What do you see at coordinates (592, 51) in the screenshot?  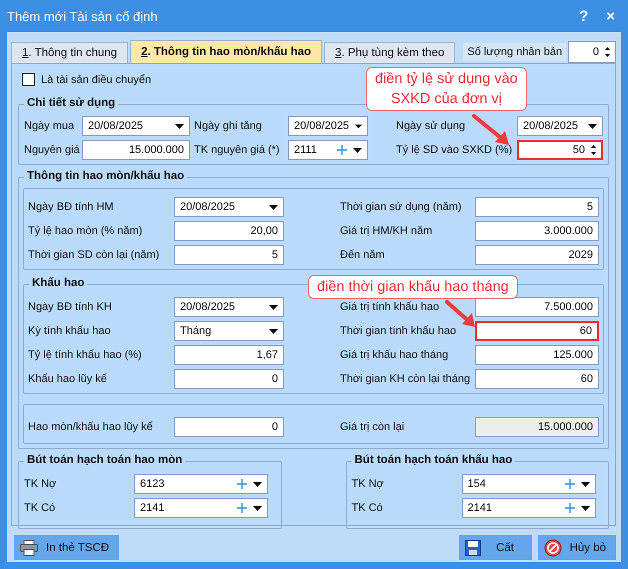 I see `spin-field: 0` at bounding box center [592, 51].